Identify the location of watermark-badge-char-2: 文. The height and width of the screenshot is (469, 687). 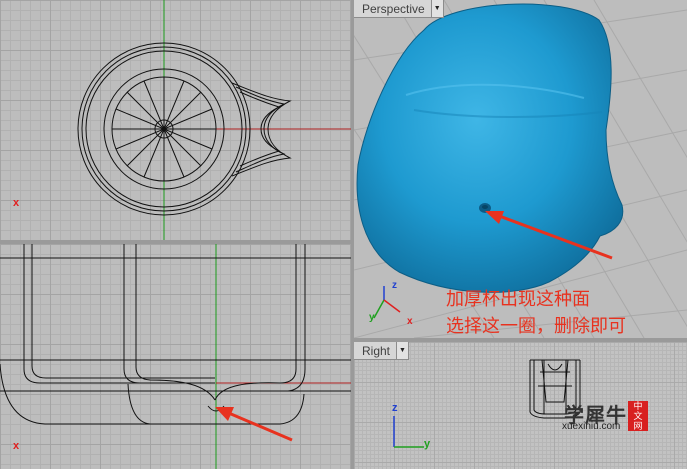
(638, 416).